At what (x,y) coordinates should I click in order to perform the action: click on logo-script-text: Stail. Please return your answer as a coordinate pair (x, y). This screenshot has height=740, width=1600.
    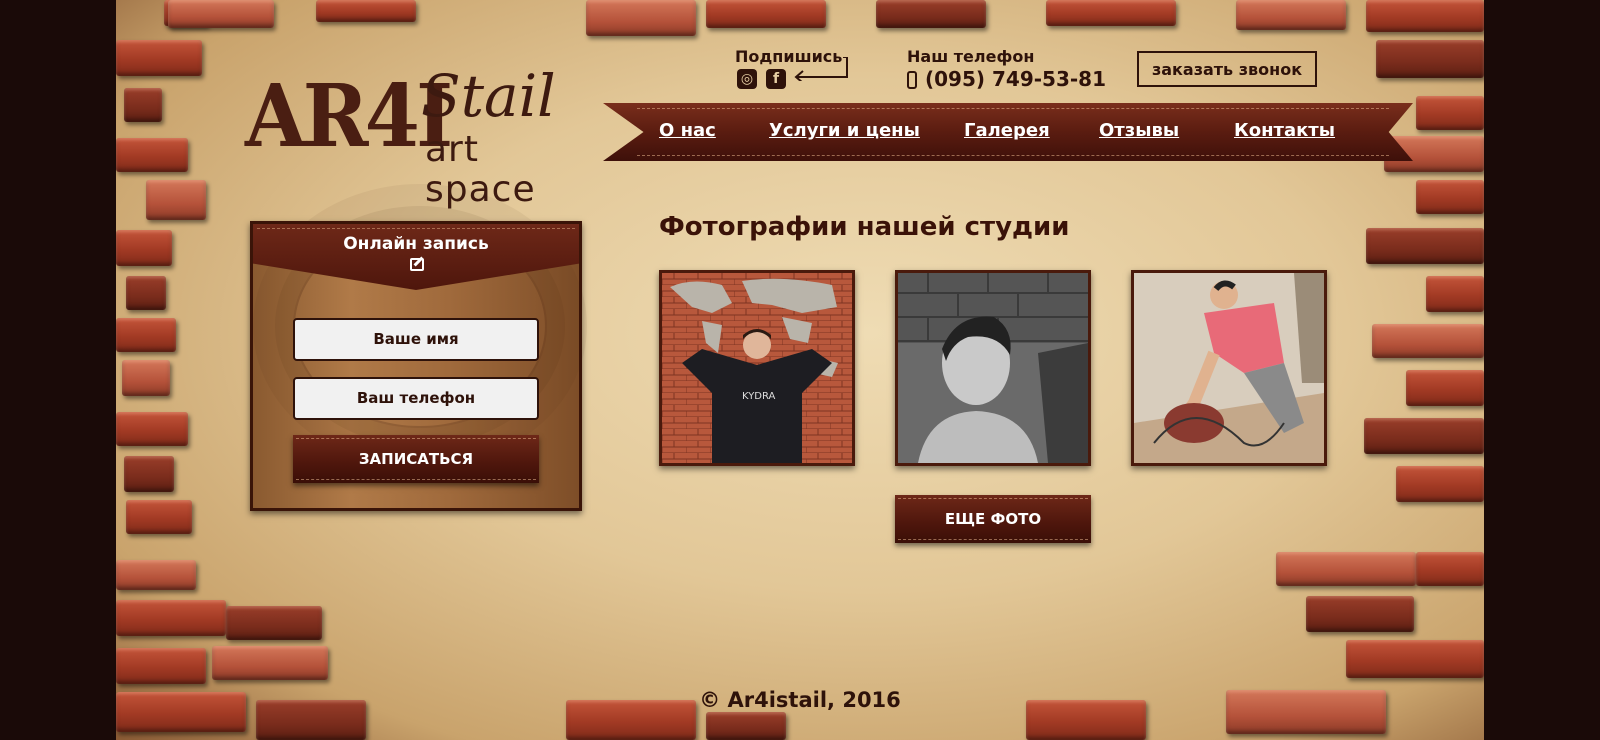
    Looking at the image, I should click on (488, 96).